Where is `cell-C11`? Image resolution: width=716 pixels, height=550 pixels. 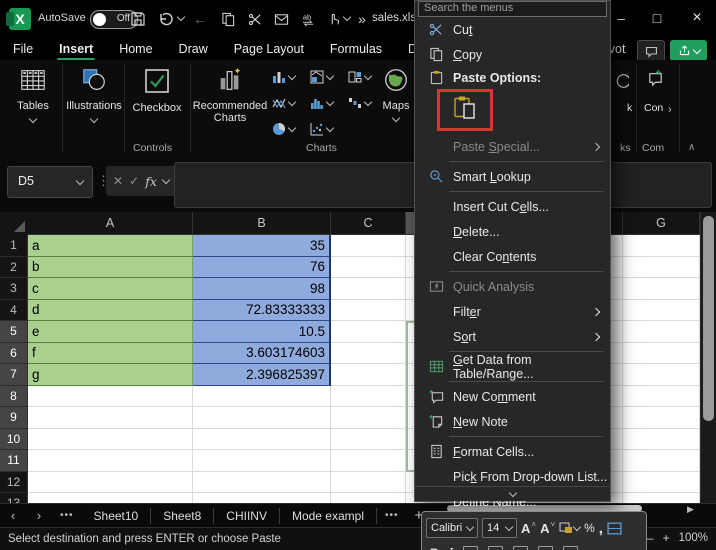 cell-C11 is located at coordinates (368, 461).